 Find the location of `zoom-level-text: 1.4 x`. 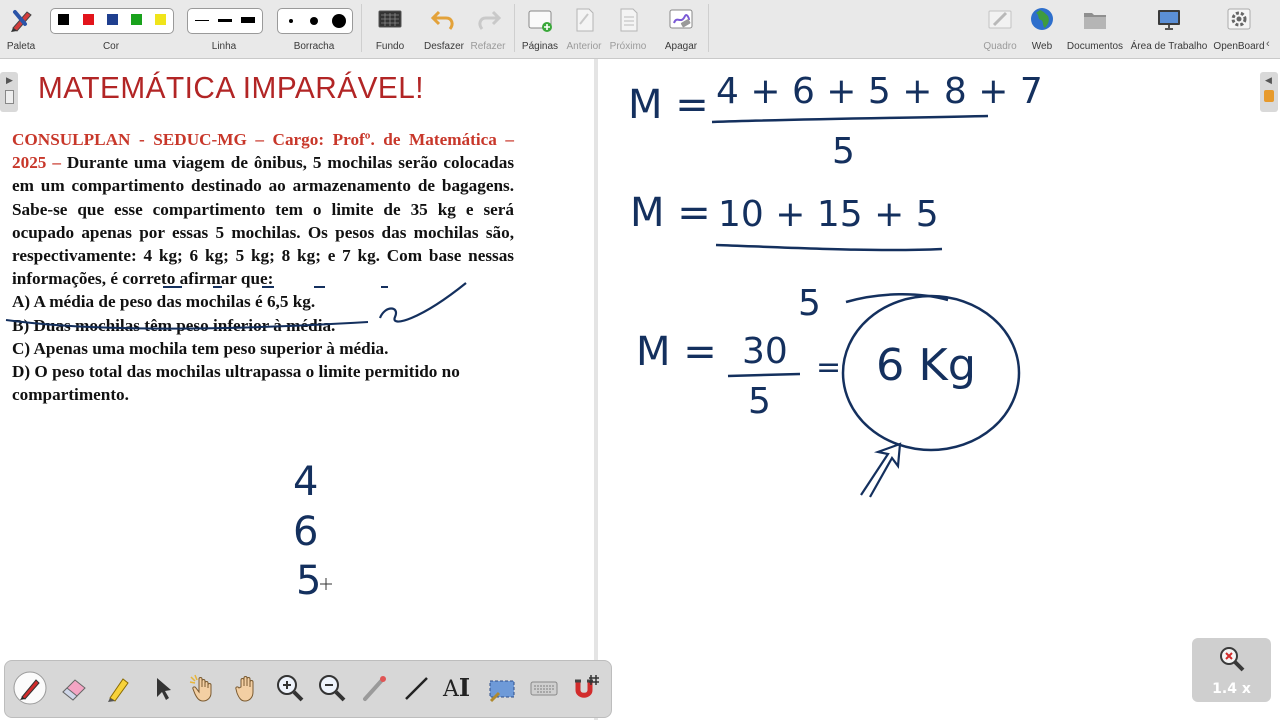

zoom-level-text: 1.4 x is located at coordinates (1231, 689).